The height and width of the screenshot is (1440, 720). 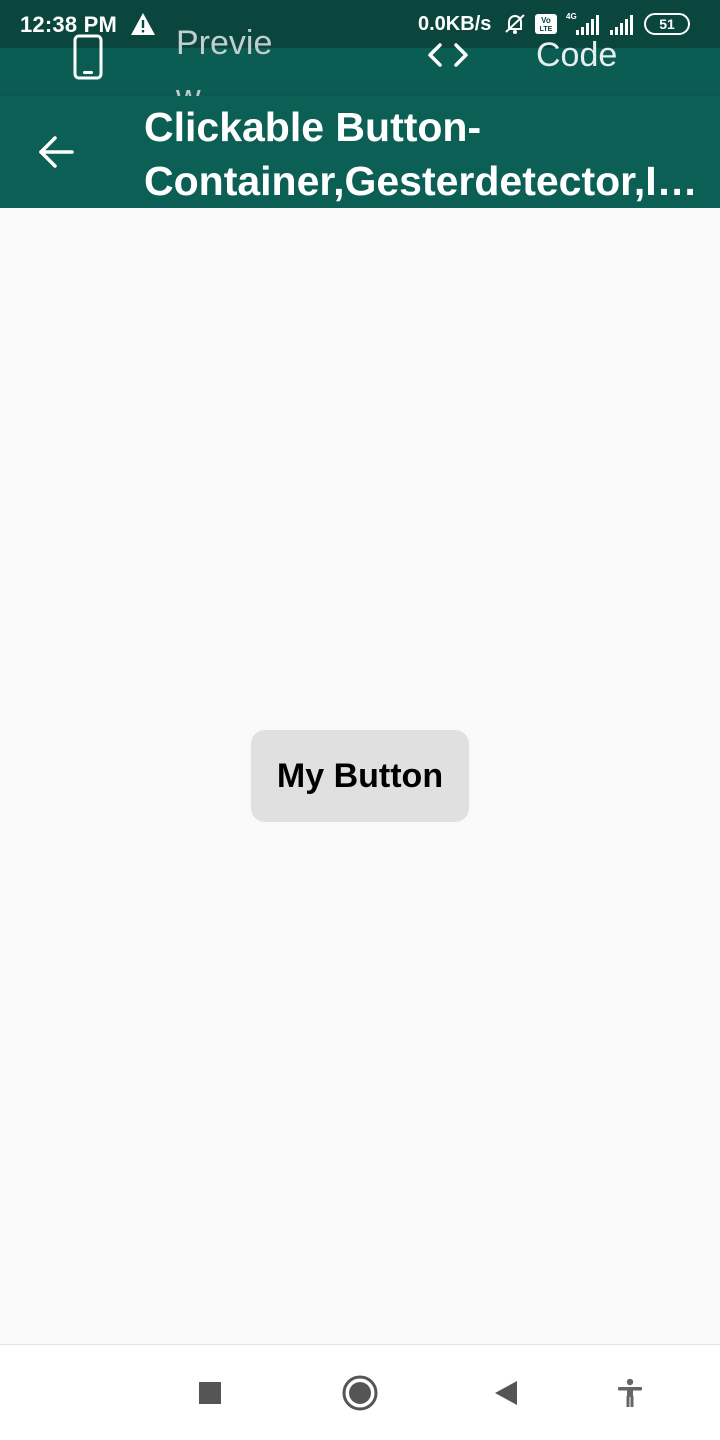 What do you see at coordinates (621, 25) in the screenshot?
I see `signal-icon` at bounding box center [621, 25].